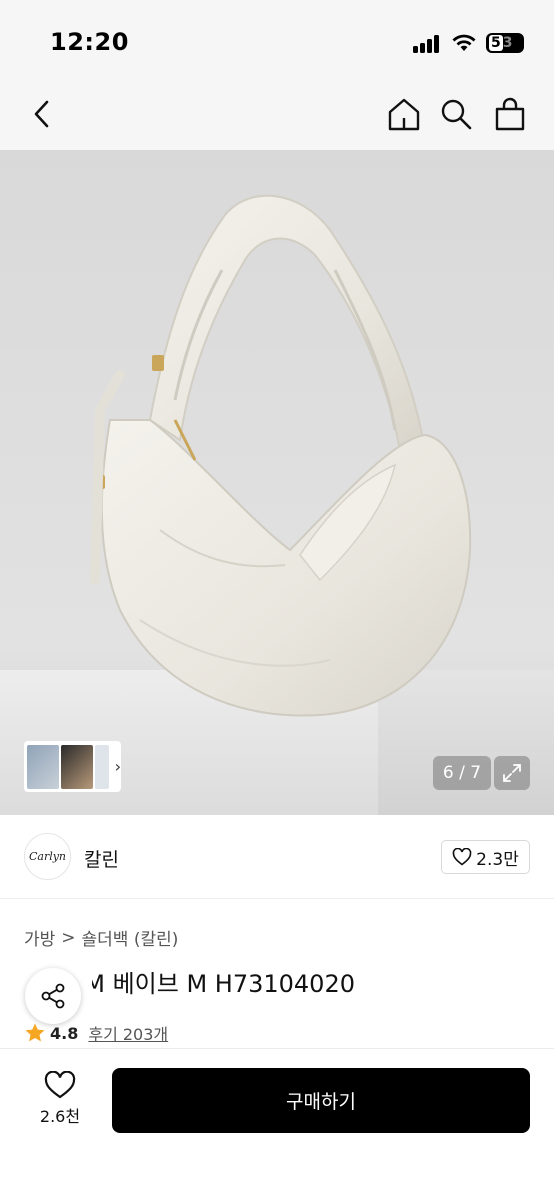 The image size is (554, 1200). I want to click on buy-button: 구매하기, so click(321, 1100).